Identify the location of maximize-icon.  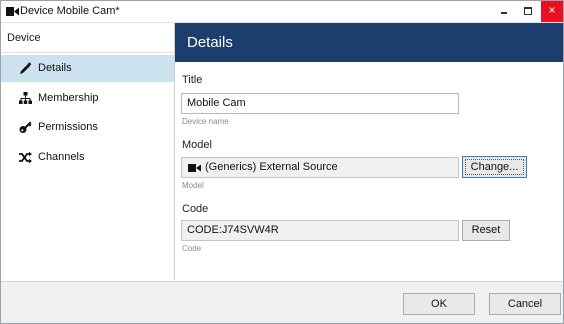
(528, 11).